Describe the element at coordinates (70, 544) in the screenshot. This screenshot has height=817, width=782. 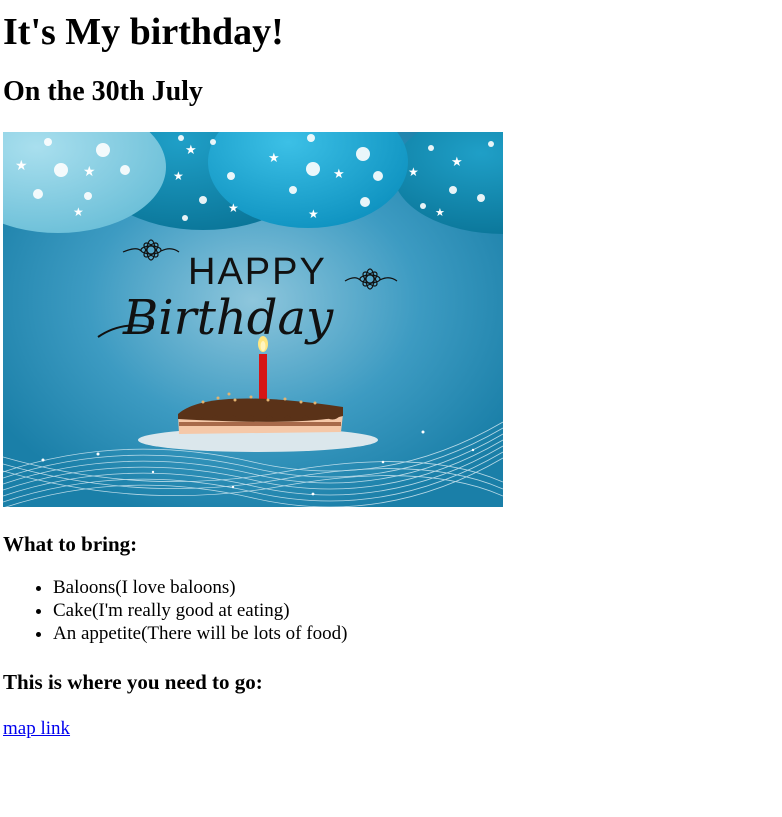
I see `bring-heading: What to bring:` at that location.